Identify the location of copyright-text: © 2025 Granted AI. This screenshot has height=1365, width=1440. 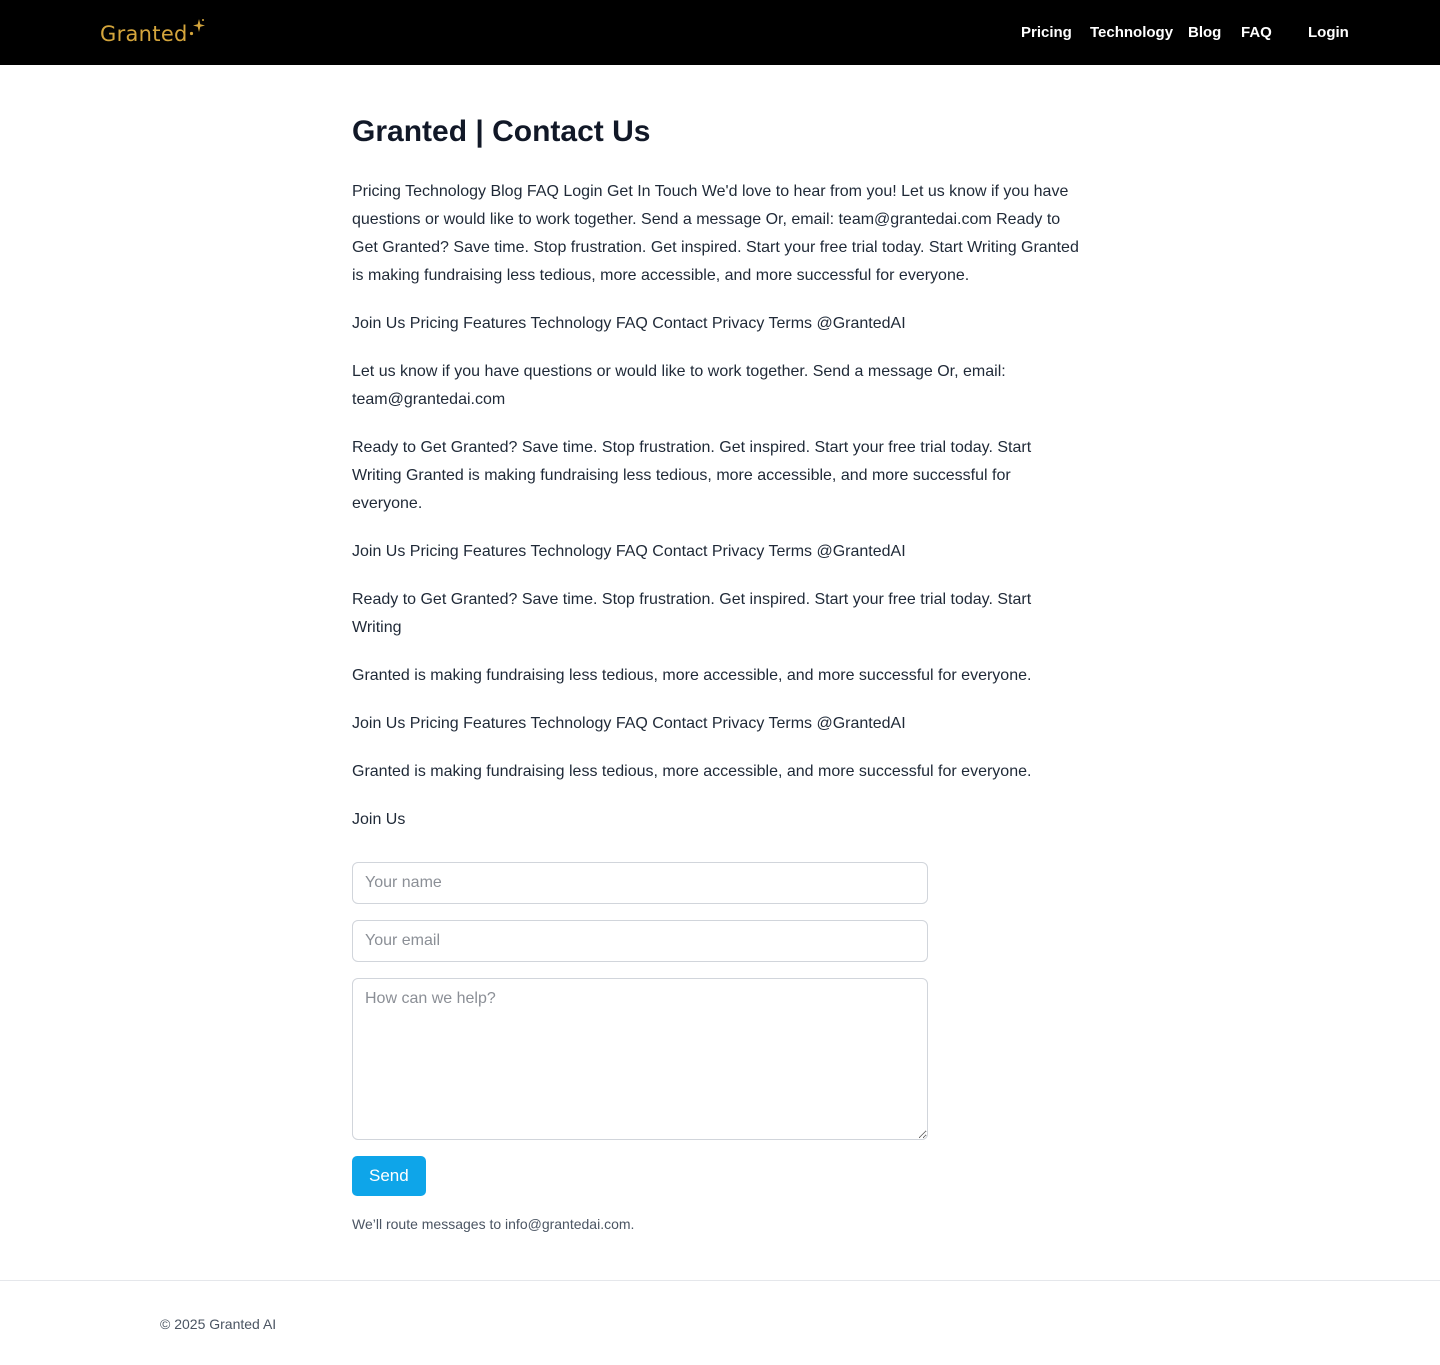
(218, 1324).